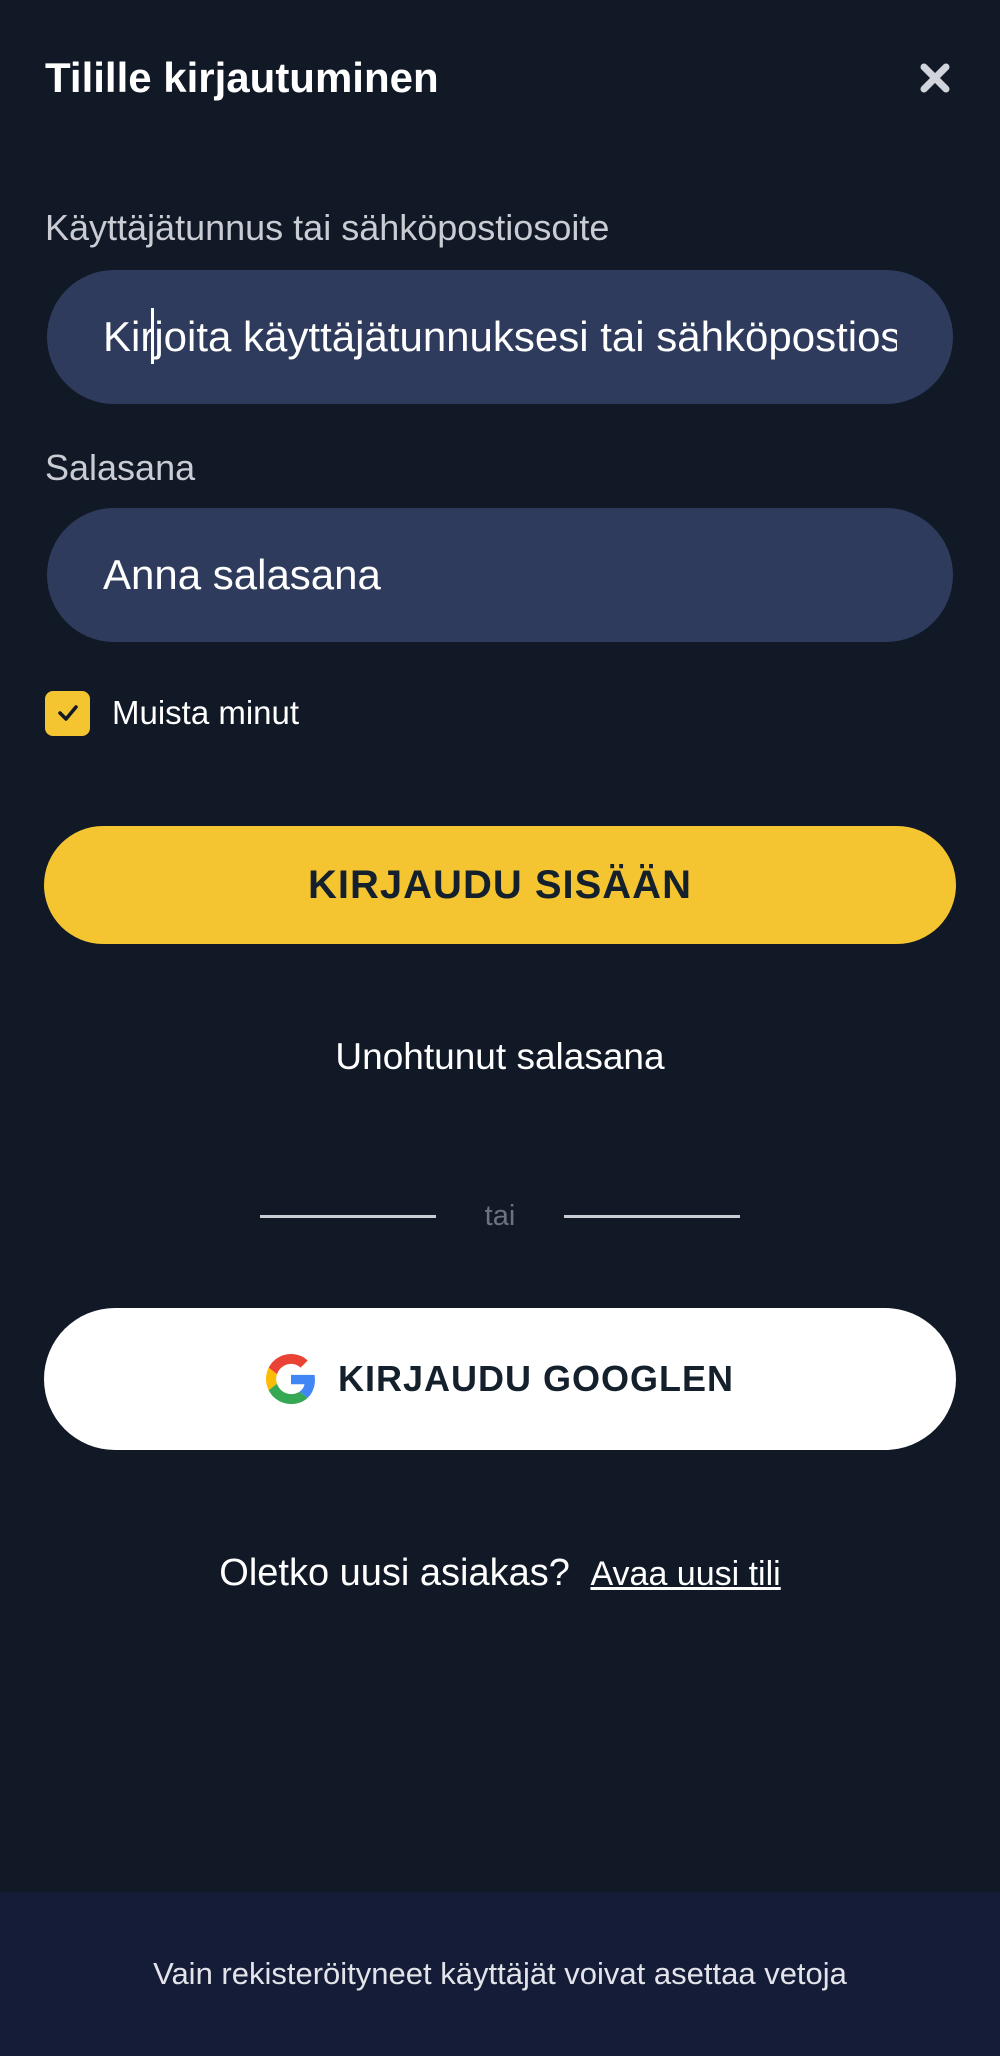 The width and height of the screenshot is (1000, 2056). Describe the element at coordinates (651, 1216) in the screenshot. I see `divider-line-right` at that location.